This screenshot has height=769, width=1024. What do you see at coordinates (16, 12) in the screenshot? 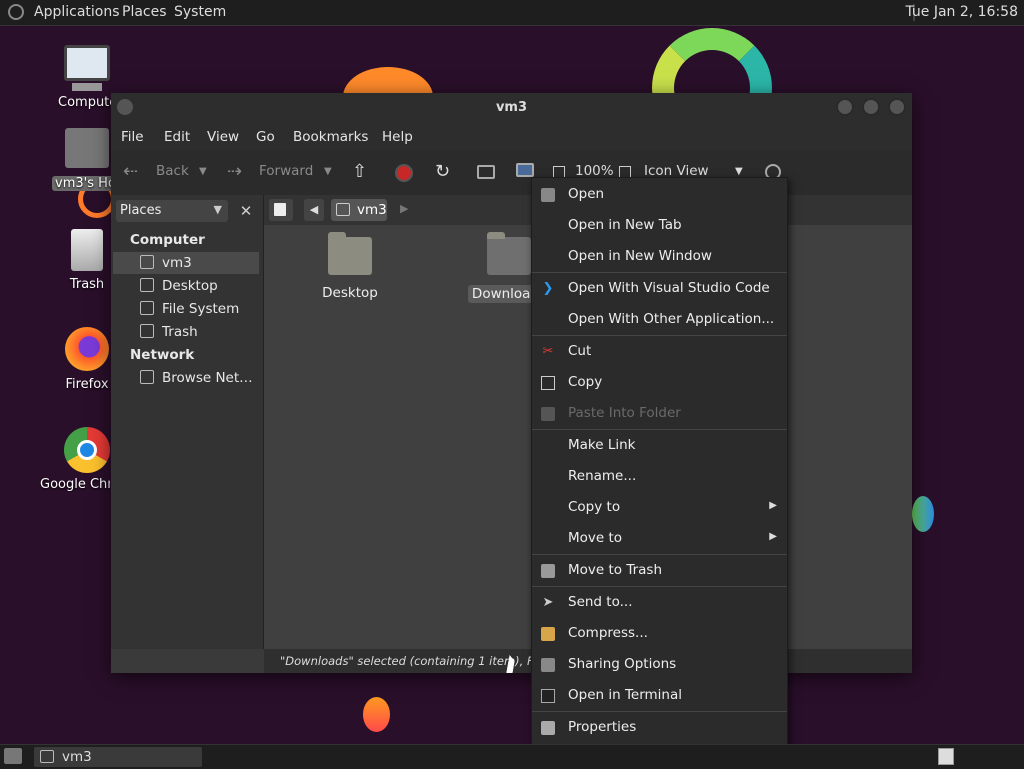
I see `distro-logo-icon` at bounding box center [16, 12].